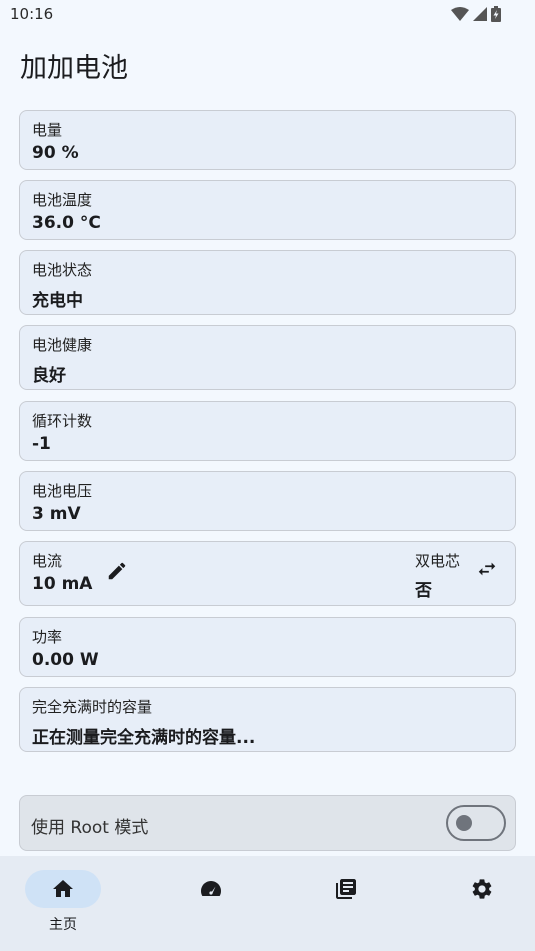 The image size is (535, 951). I want to click on card-value: 0.00 W, so click(65, 660).